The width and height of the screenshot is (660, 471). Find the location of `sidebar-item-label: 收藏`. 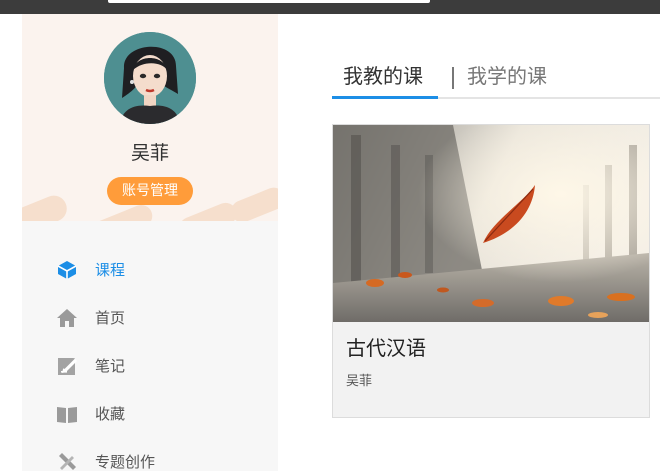

sidebar-item-label: 收藏 is located at coordinates (110, 414).